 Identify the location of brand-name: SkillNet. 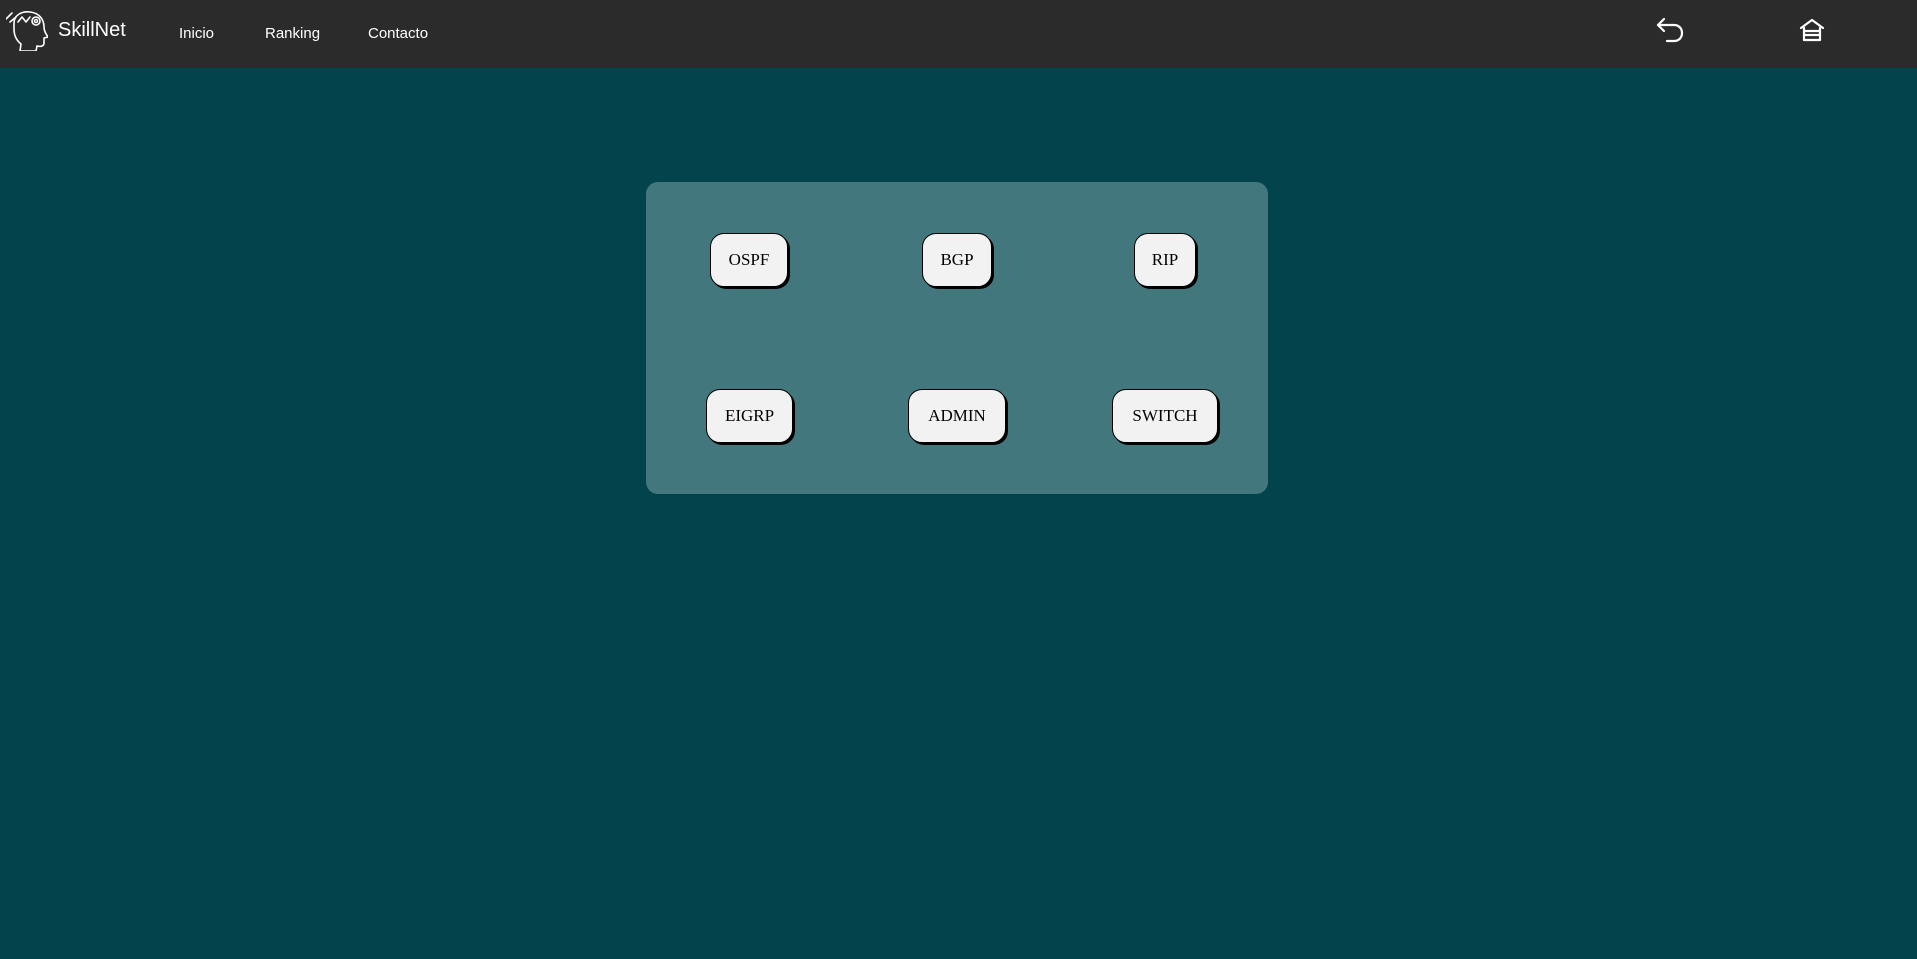
(92, 30).